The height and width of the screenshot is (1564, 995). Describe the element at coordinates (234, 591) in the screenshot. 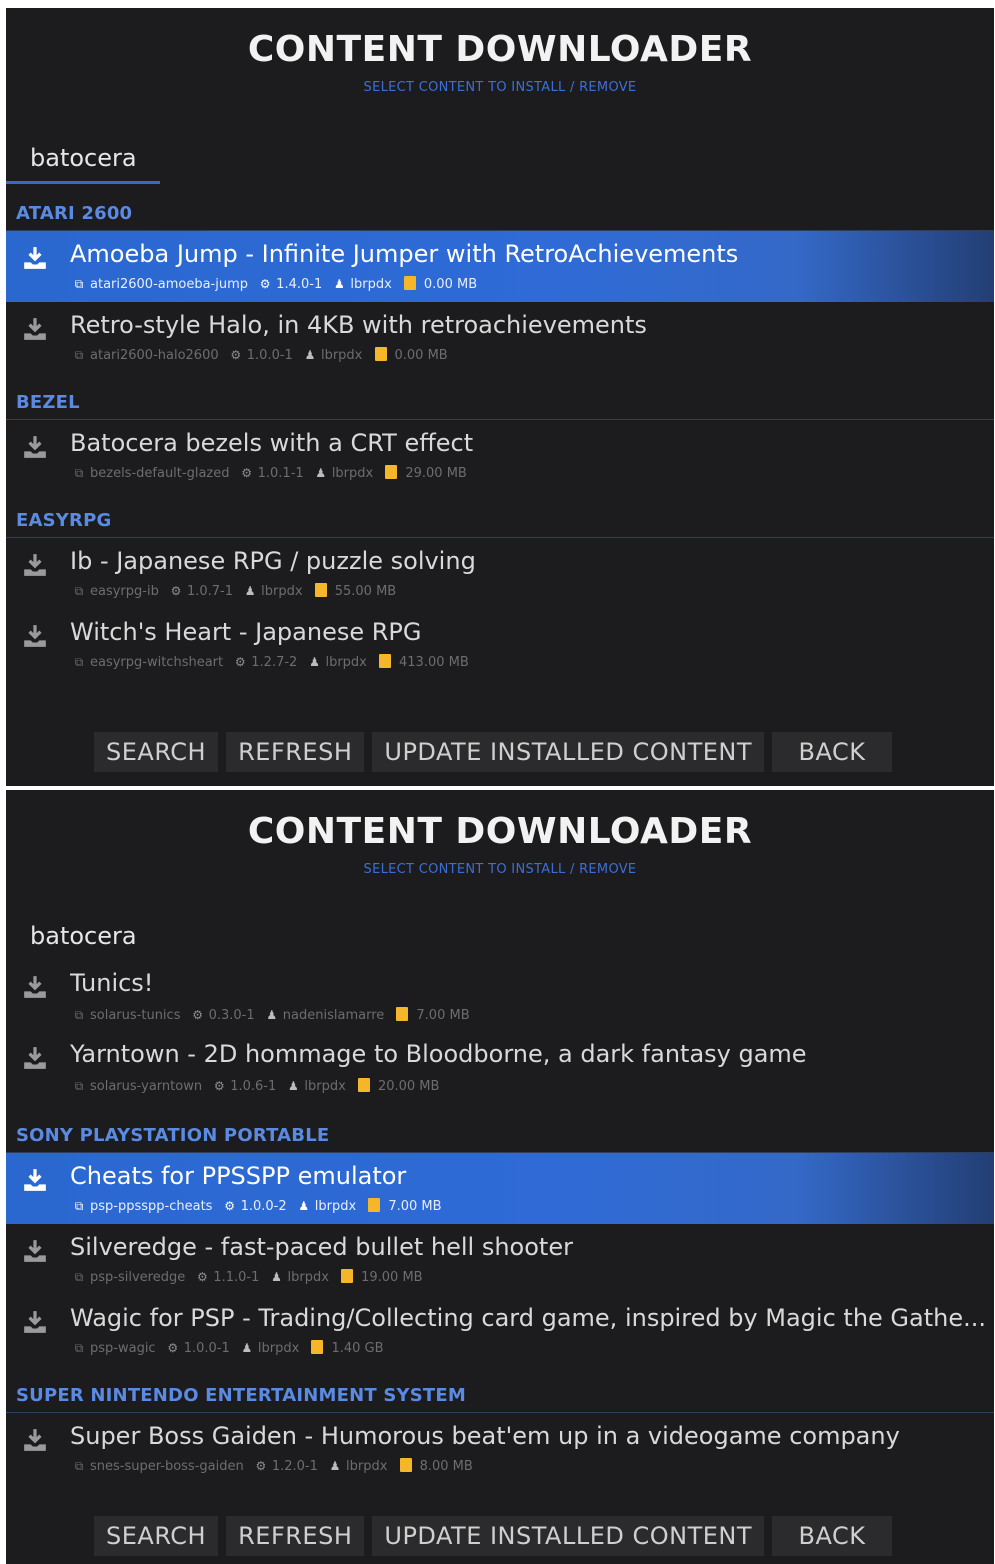

I see `item-meta: ⧉ easyrpg-ib ⚙ 1.0.7-1 ♟ lbrpdx 55.00 MB` at that location.